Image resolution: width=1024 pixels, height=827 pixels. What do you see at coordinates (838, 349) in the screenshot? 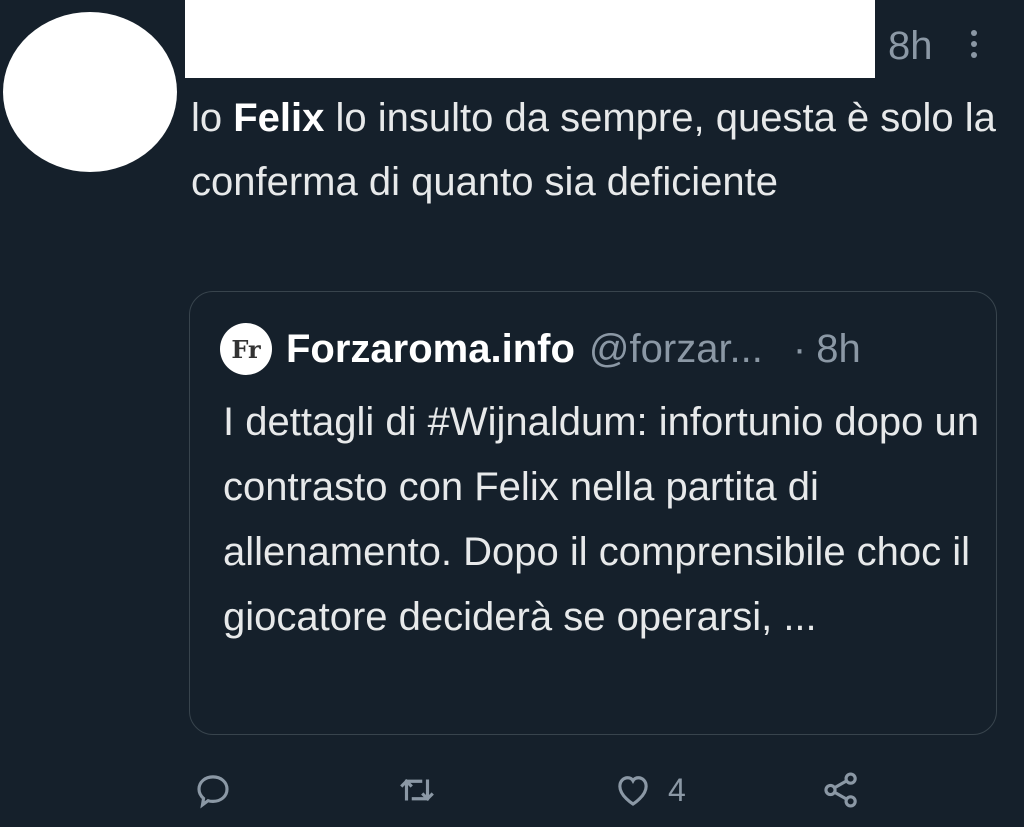
I see `quoted-tweet-time: 8h` at bounding box center [838, 349].